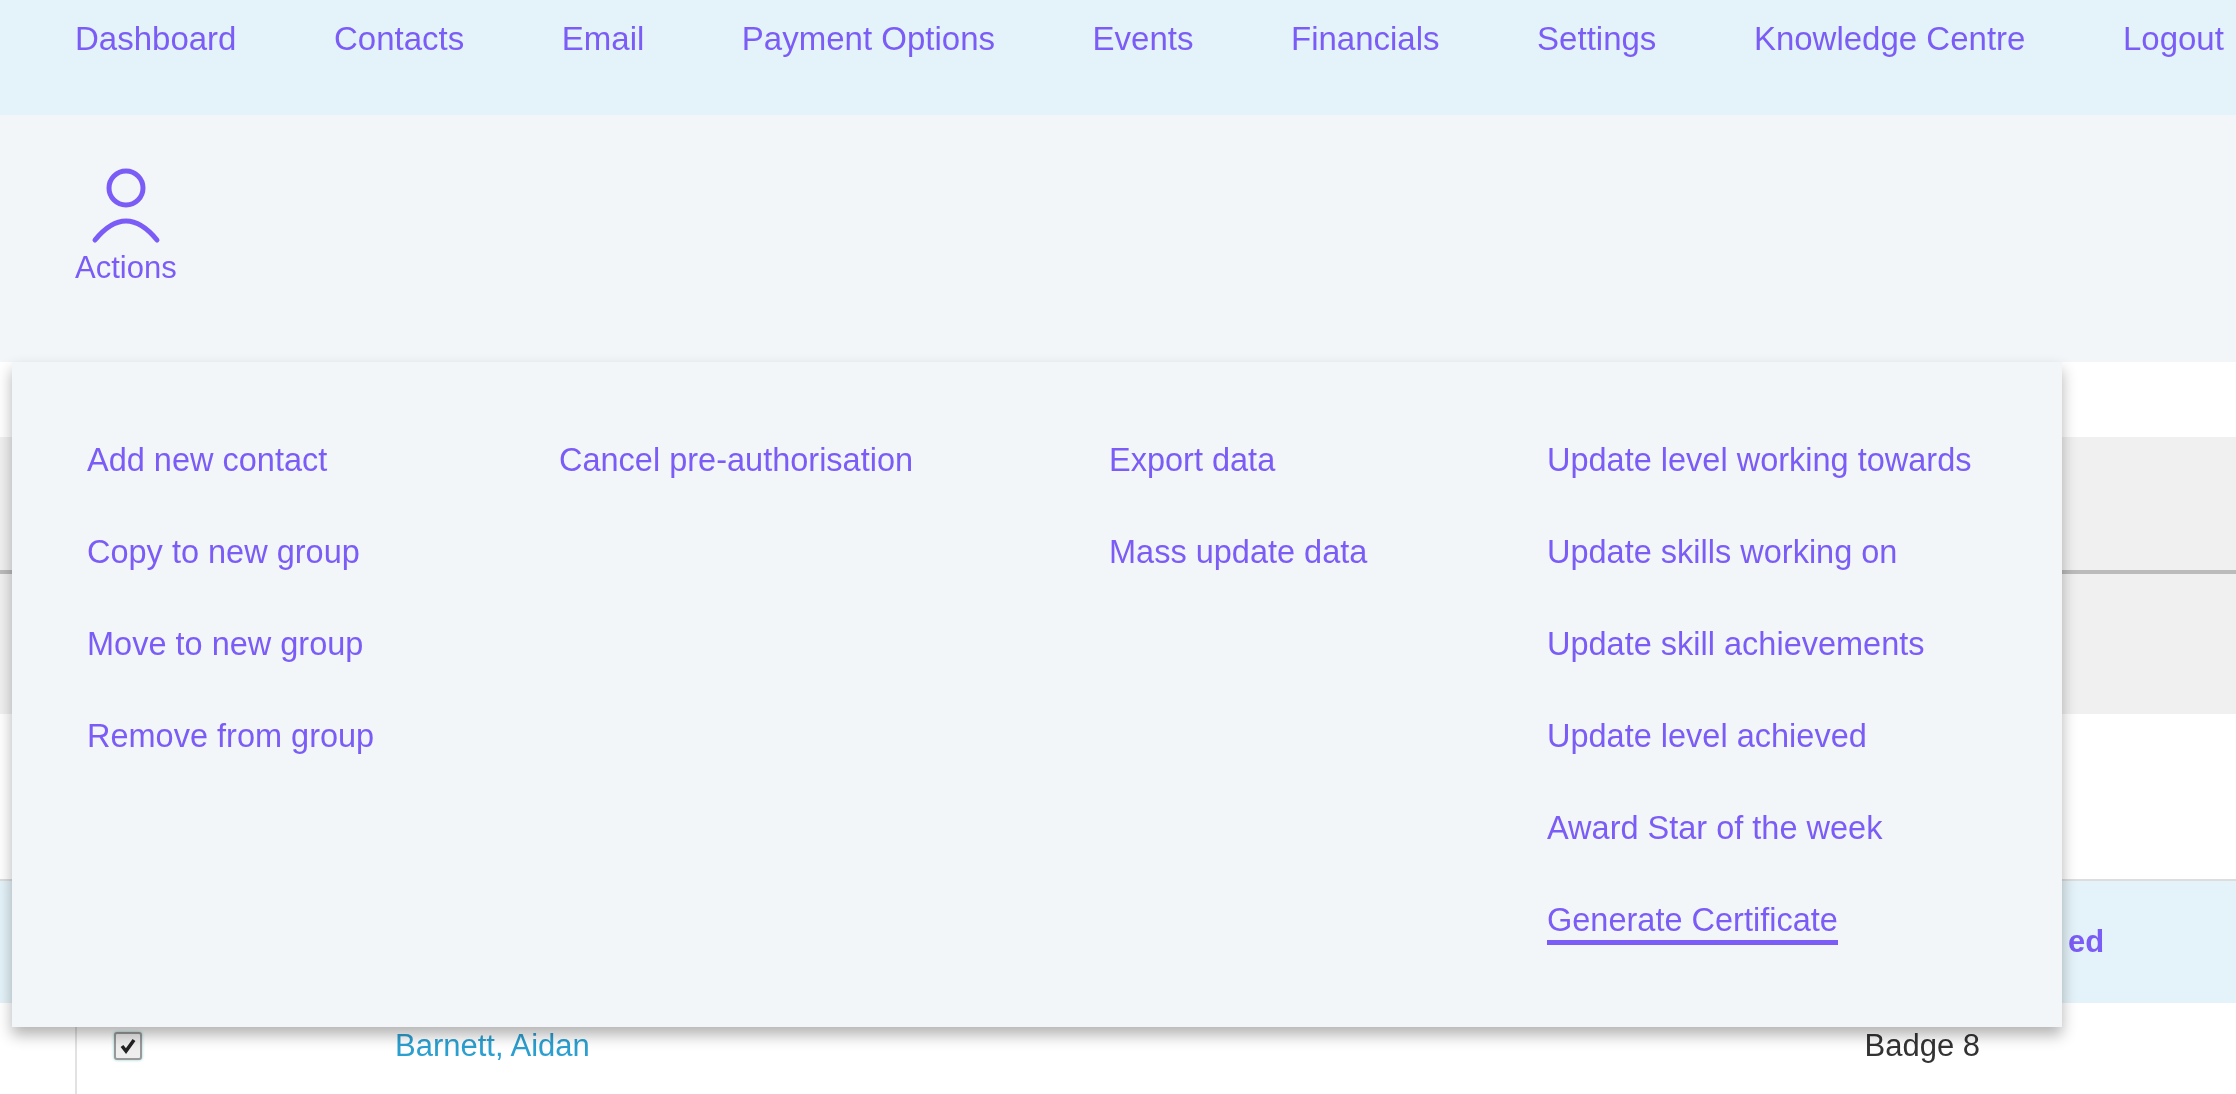 Image resolution: width=2236 pixels, height=1094 pixels. I want to click on nav-link: Events, so click(1143, 39).